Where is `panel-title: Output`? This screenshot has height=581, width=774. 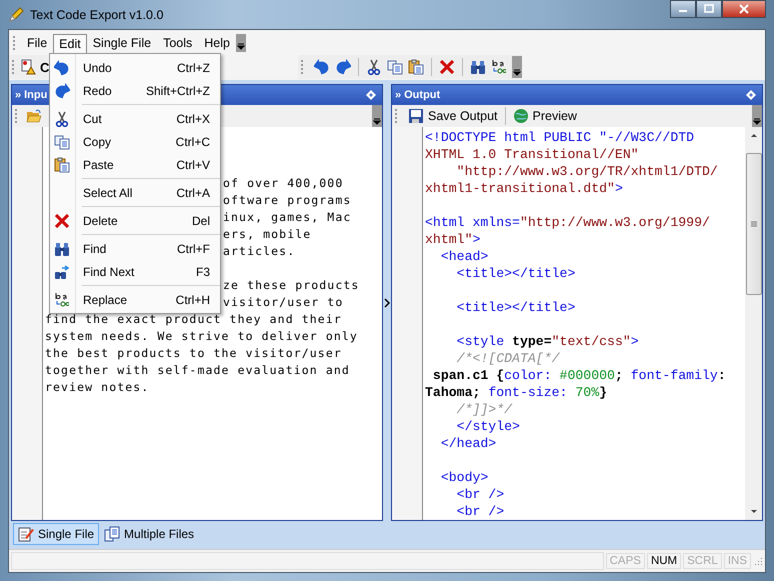 panel-title: Output is located at coordinates (422, 95).